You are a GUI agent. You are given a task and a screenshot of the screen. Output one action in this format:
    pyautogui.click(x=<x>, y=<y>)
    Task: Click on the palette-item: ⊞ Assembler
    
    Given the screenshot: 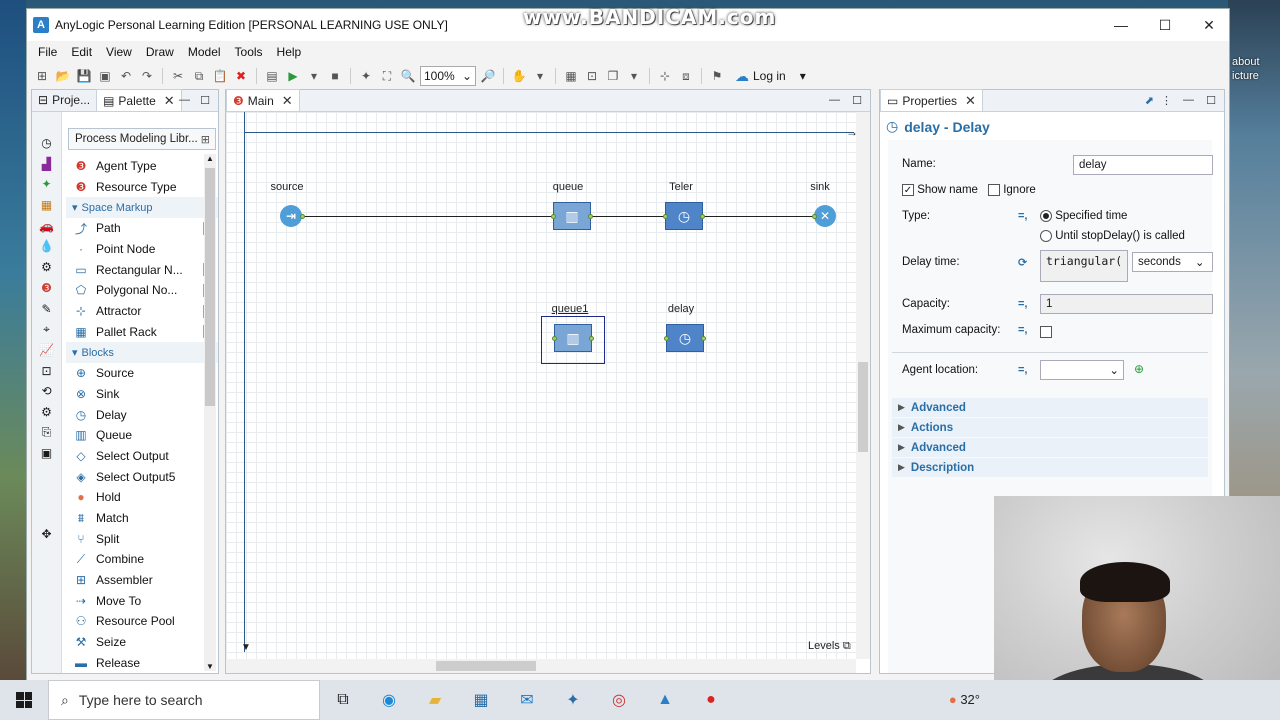 What is the action you would take?
    pyautogui.click(x=142, y=580)
    